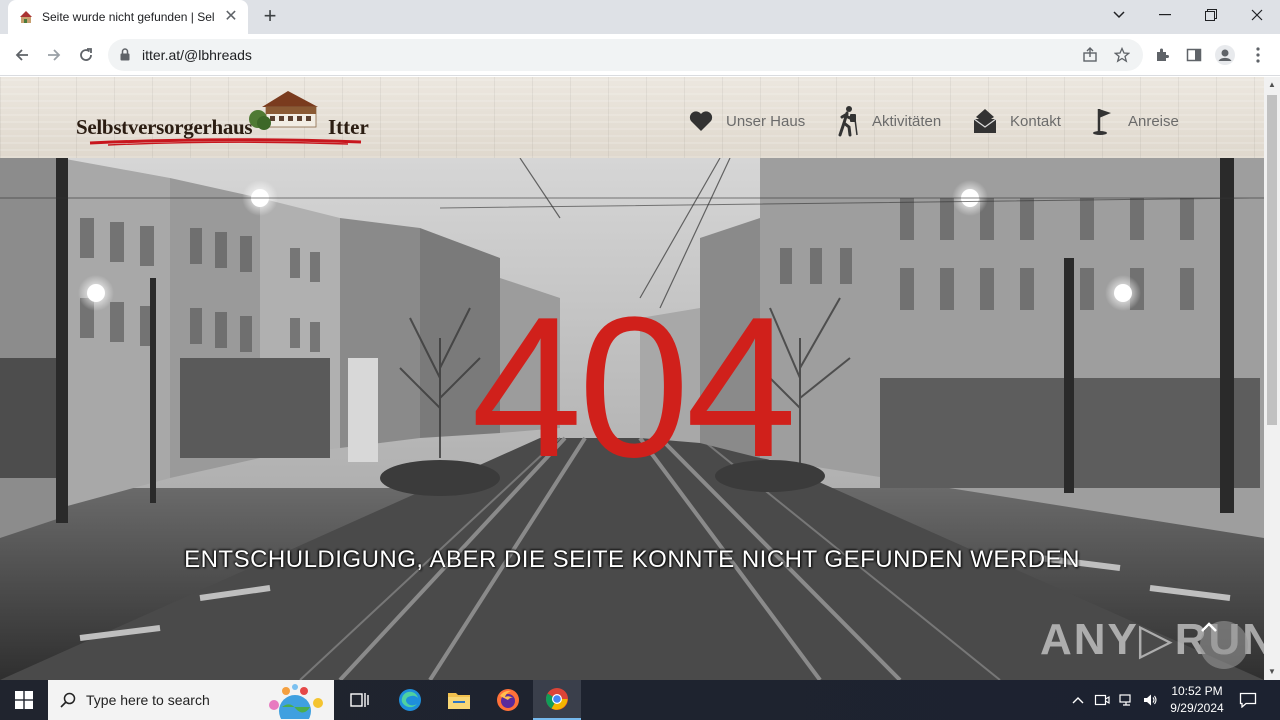  I want to click on task-view-button, so click(360, 700).